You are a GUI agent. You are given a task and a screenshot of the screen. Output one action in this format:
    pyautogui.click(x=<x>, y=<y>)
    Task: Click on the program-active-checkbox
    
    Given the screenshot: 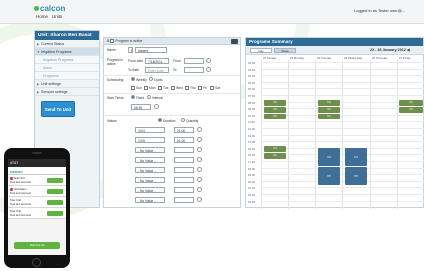 What is the action you would take?
    pyautogui.click(x=112, y=41)
    